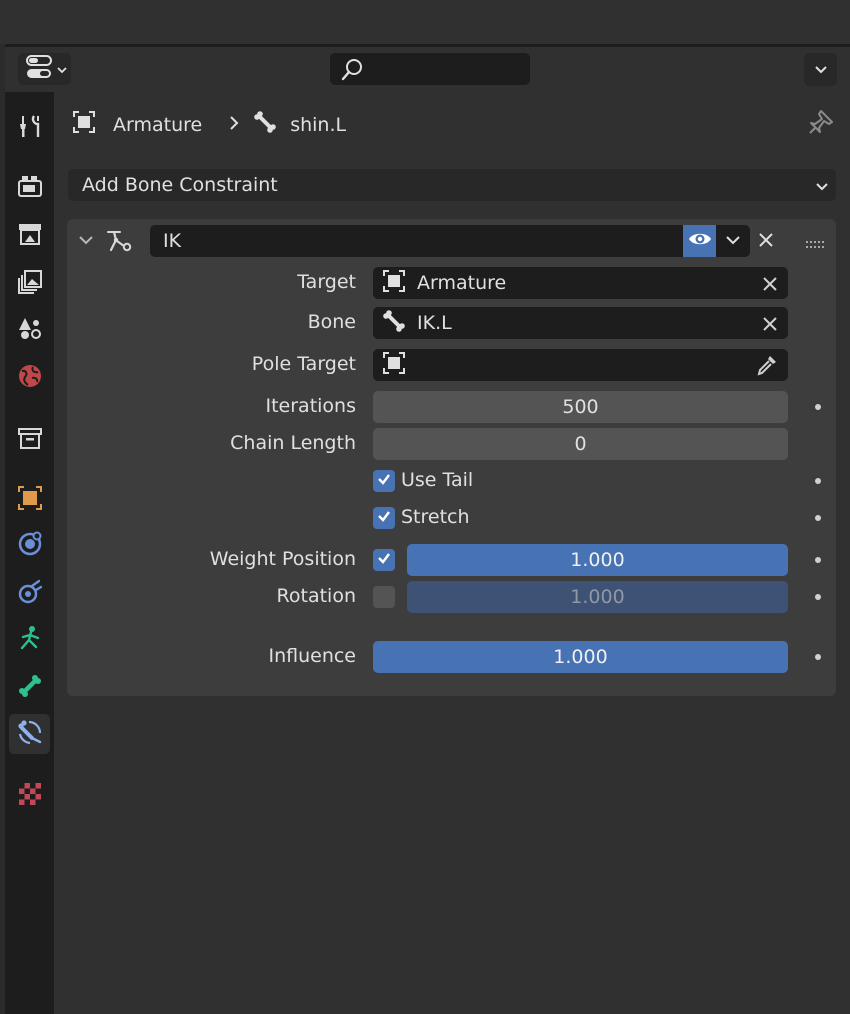 This screenshot has width=850, height=1014. I want to click on iterations-label: Iterations, so click(311, 406).